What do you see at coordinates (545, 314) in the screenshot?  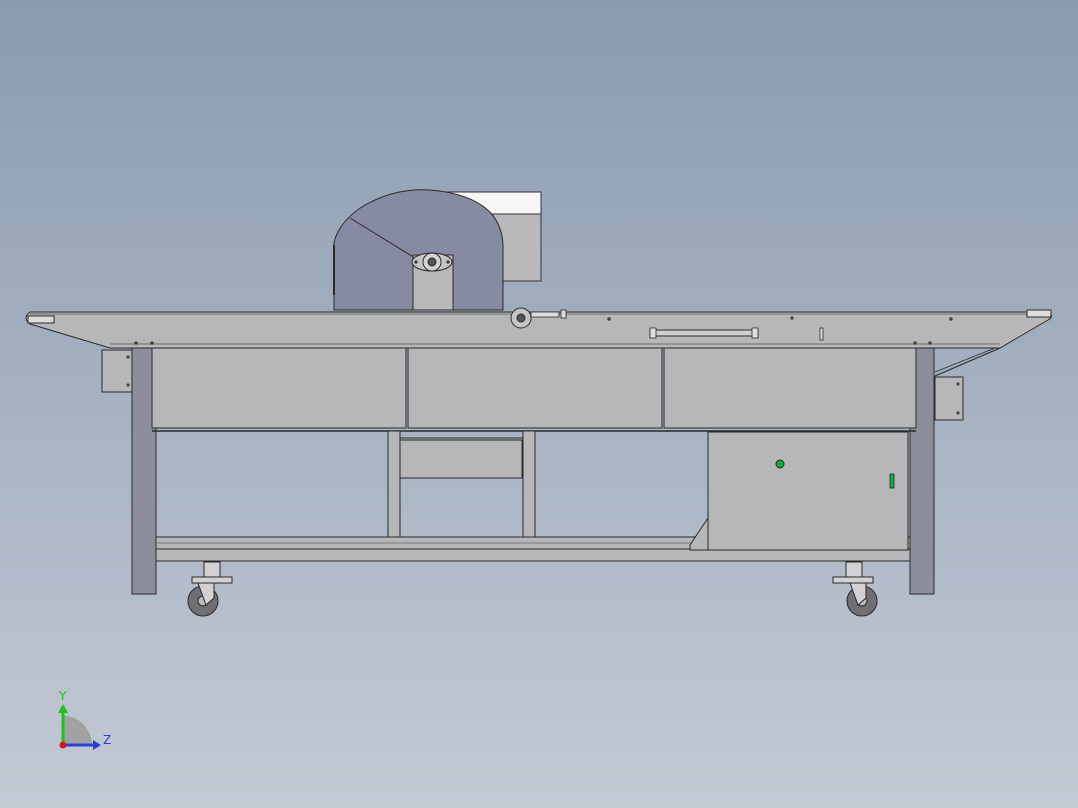 I see `mid-rod` at bounding box center [545, 314].